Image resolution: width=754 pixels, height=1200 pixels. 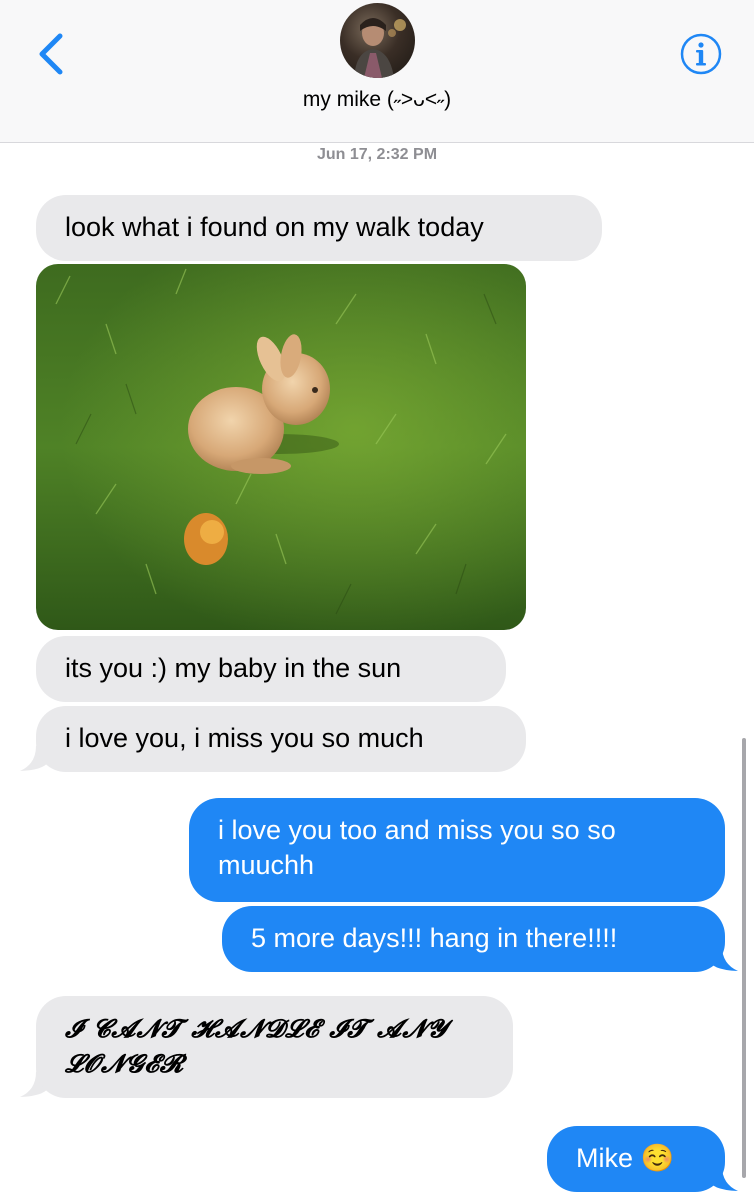 I want to click on incoming-message: look what i found on my walk today, so click(x=319, y=228).